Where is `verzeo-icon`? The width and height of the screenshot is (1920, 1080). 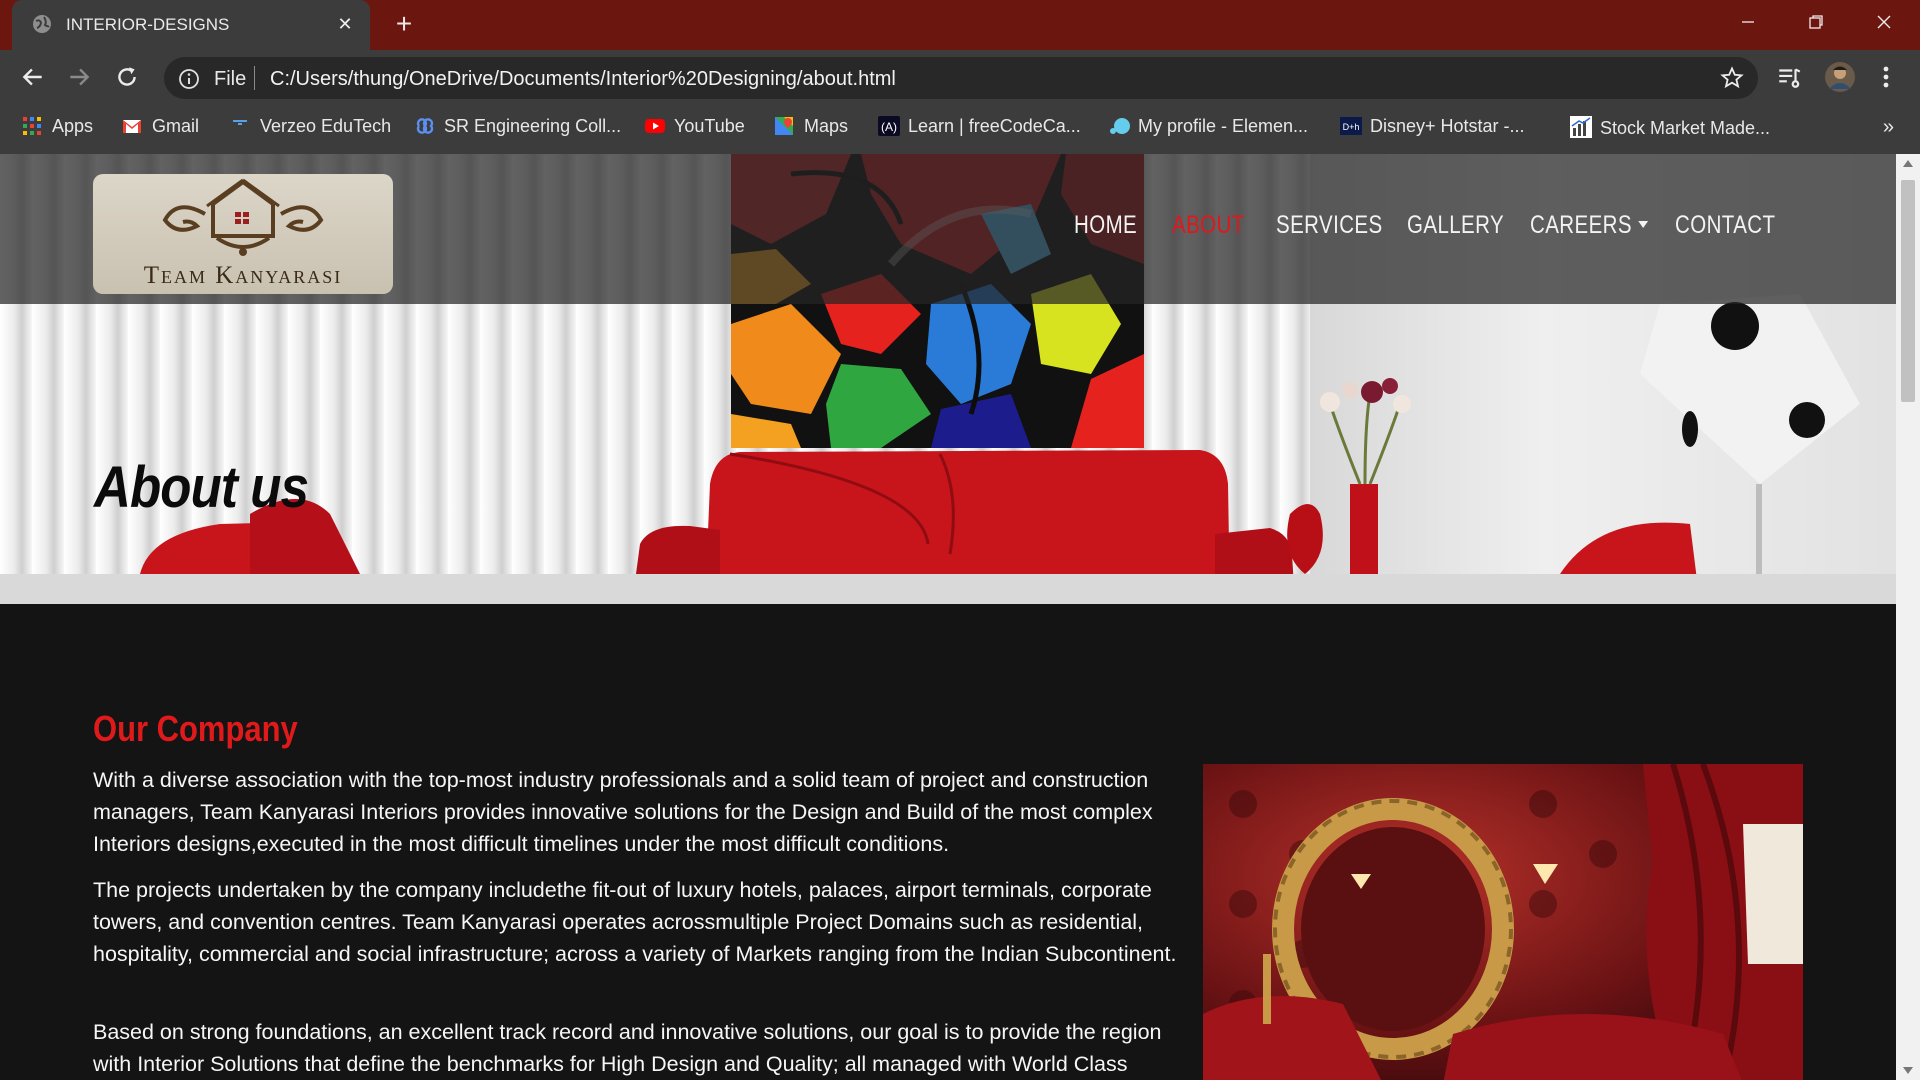 verzeo-icon is located at coordinates (240, 126).